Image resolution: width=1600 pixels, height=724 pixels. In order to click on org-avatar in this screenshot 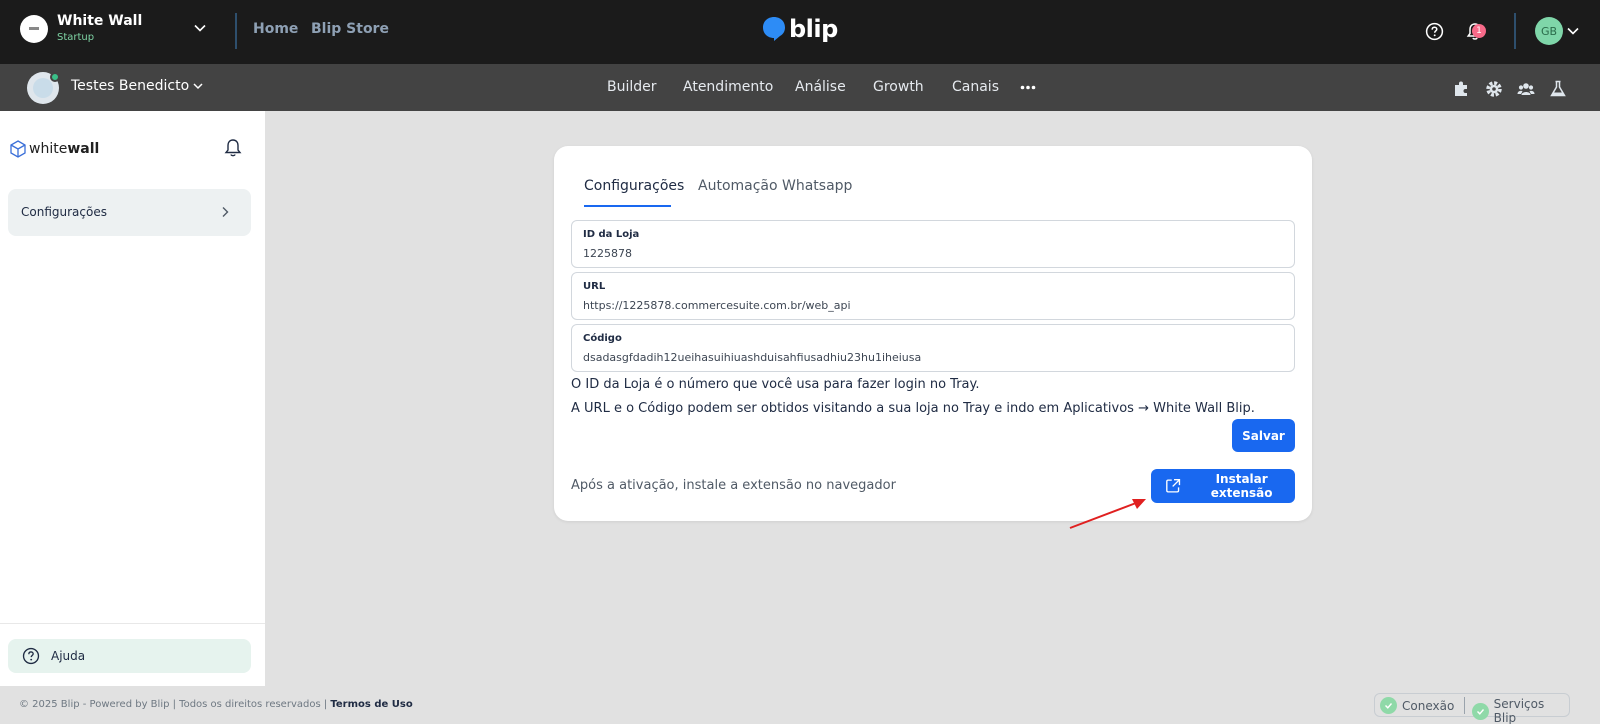, I will do `click(34, 28)`.